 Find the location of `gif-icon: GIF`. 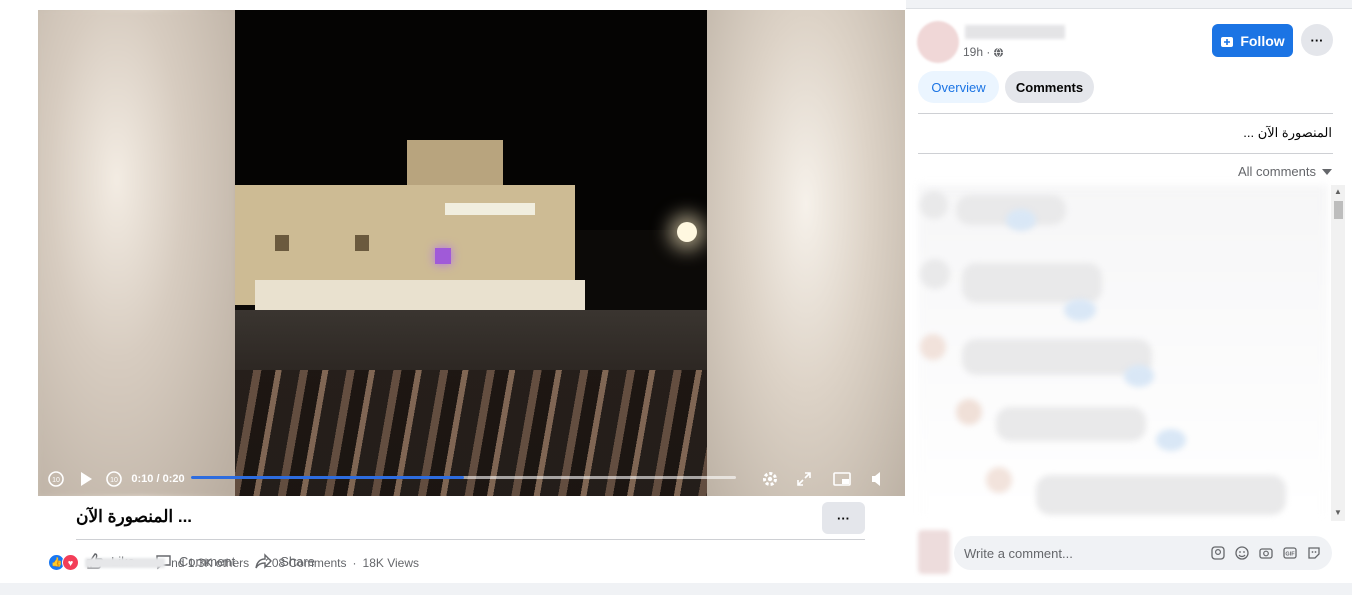

gif-icon: GIF is located at coordinates (1290, 553).